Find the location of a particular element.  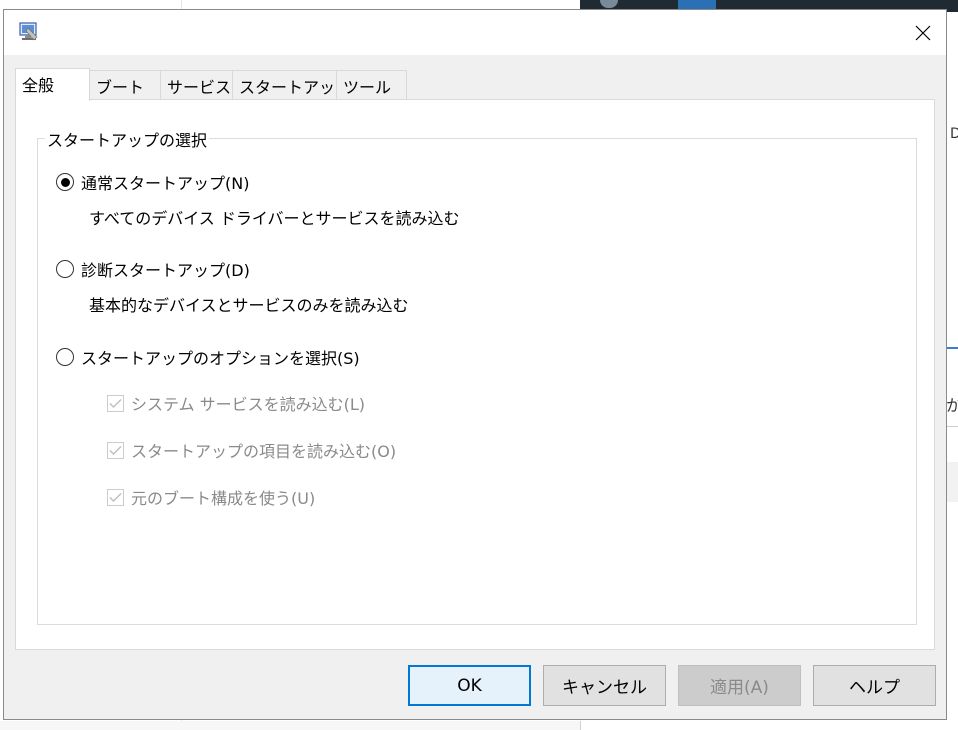

background-row is located at coordinates (952, 482).